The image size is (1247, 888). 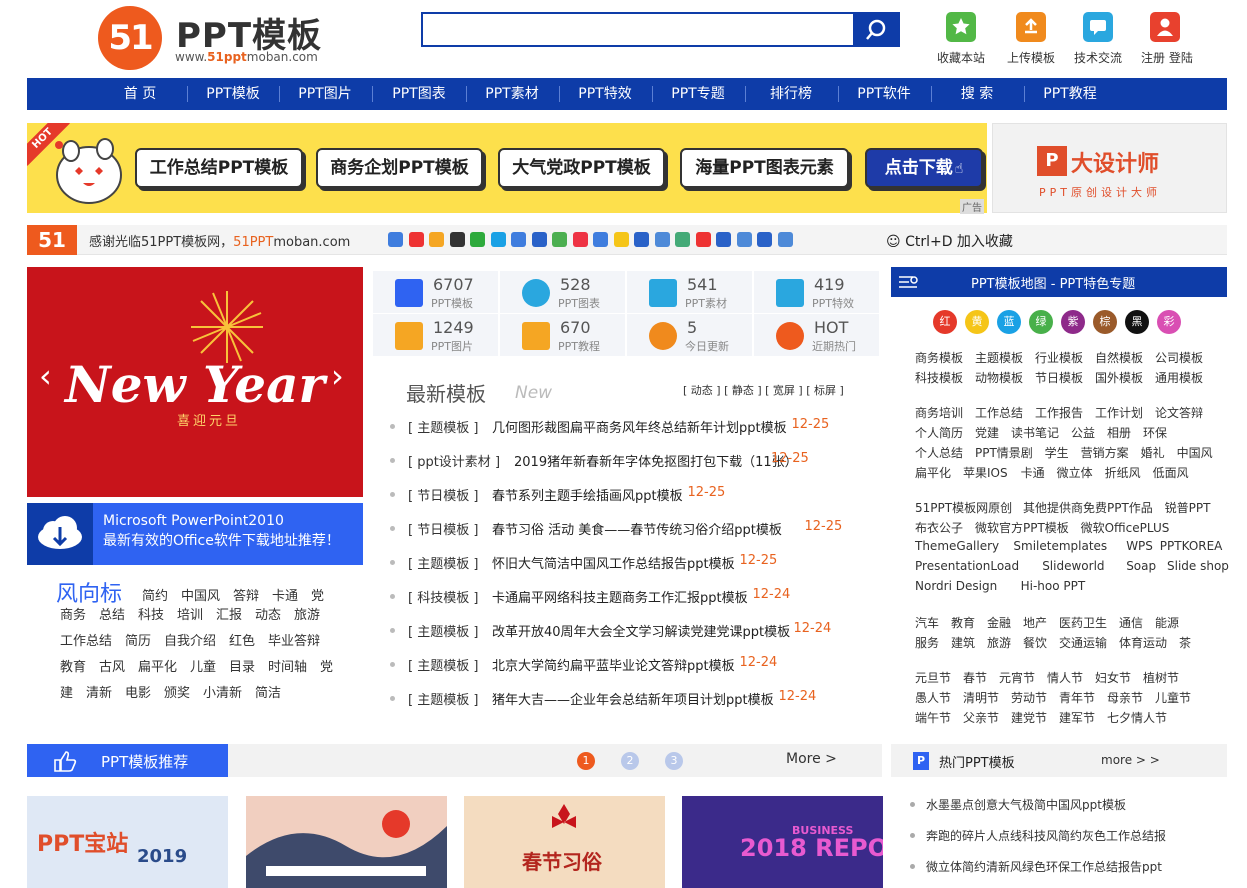 What do you see at coordinates (1059, 377) in the screenshot?
I see `topic-link: 节日模板` at bounding box center [1059, 377].